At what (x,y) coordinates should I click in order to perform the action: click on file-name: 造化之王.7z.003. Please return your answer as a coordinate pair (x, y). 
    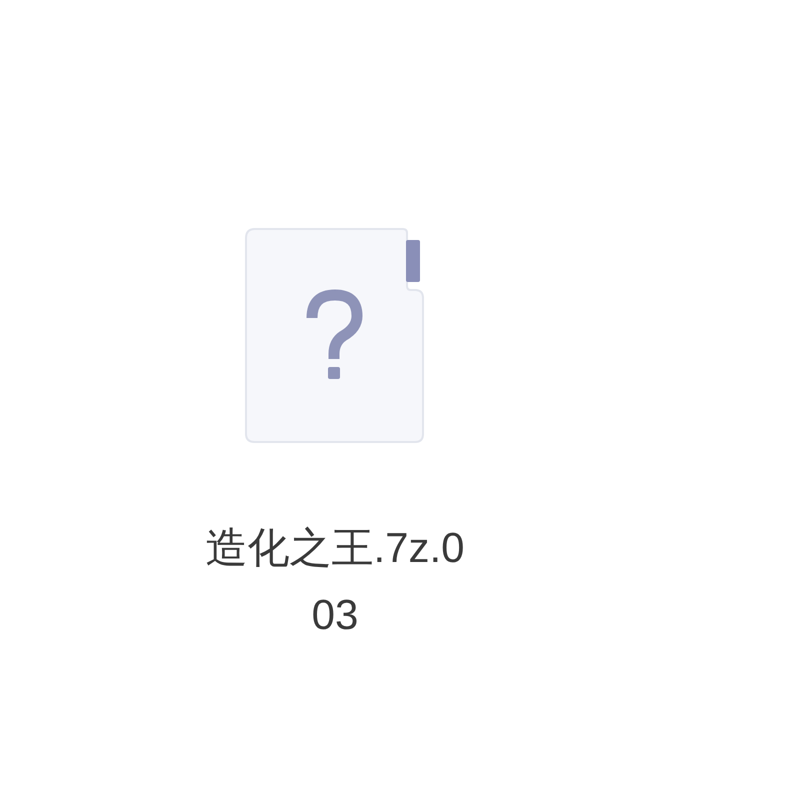
    Looking at the image, I should click on (335, 581).